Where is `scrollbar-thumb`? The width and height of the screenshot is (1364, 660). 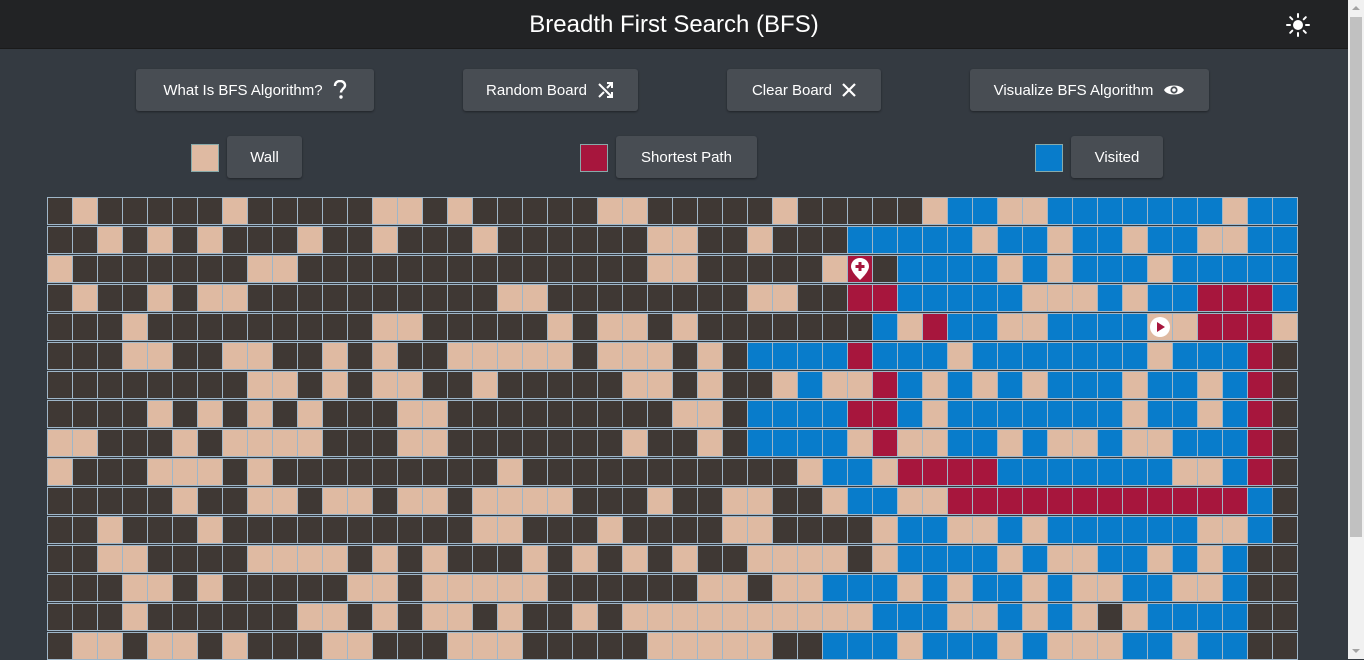 scrollbar-thumb is located at coordinates (1356, 277).